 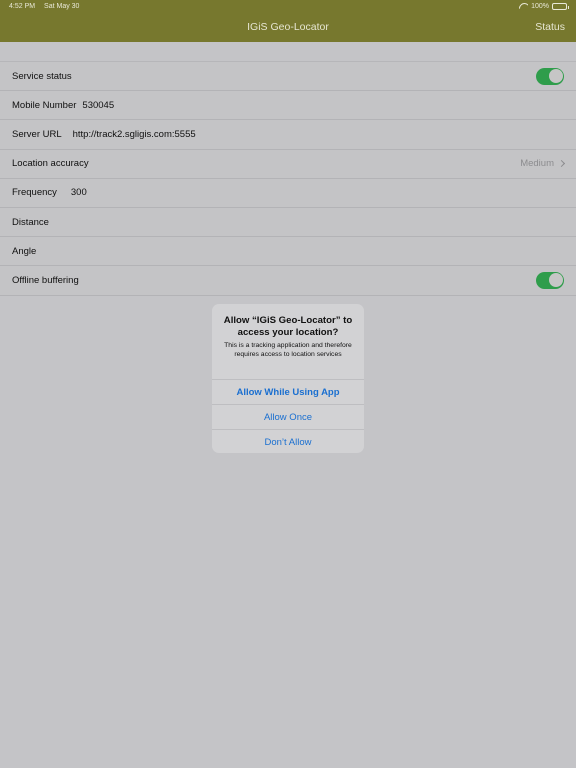 I want to click on offline-buffering-toggle, so click(x=550, y=280).